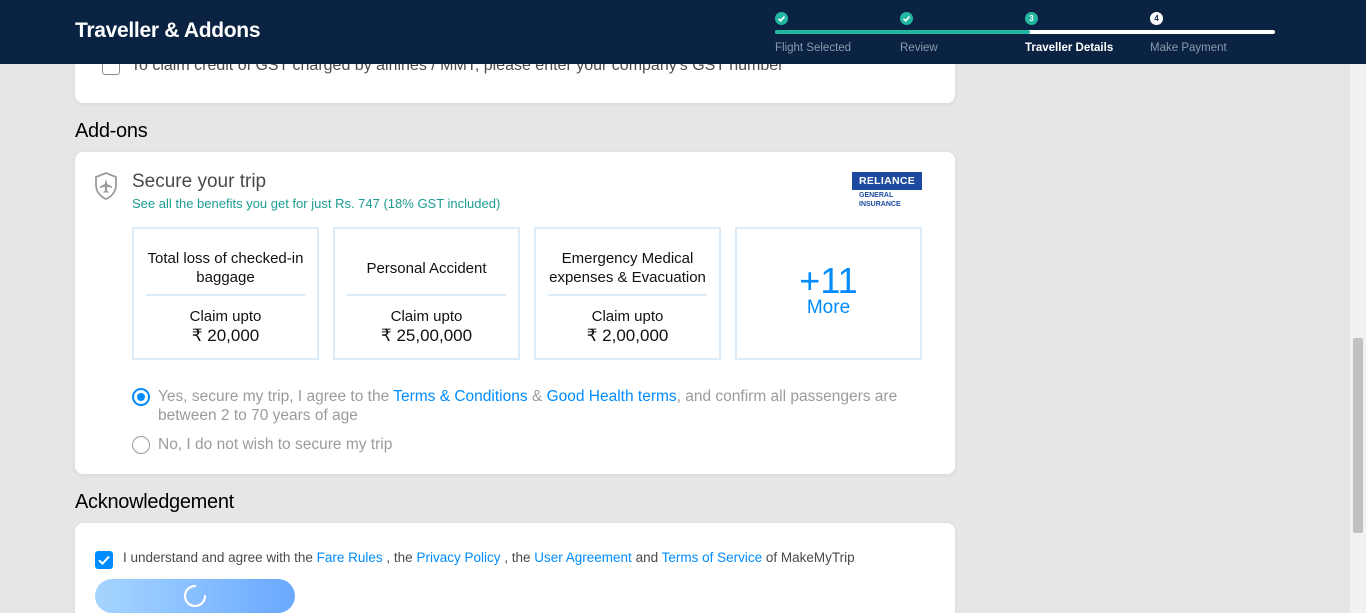 The height and width of the screenshot is (613, 1366). I want to click on benefit-amount: ₹ 20,000, so click(225, 335).